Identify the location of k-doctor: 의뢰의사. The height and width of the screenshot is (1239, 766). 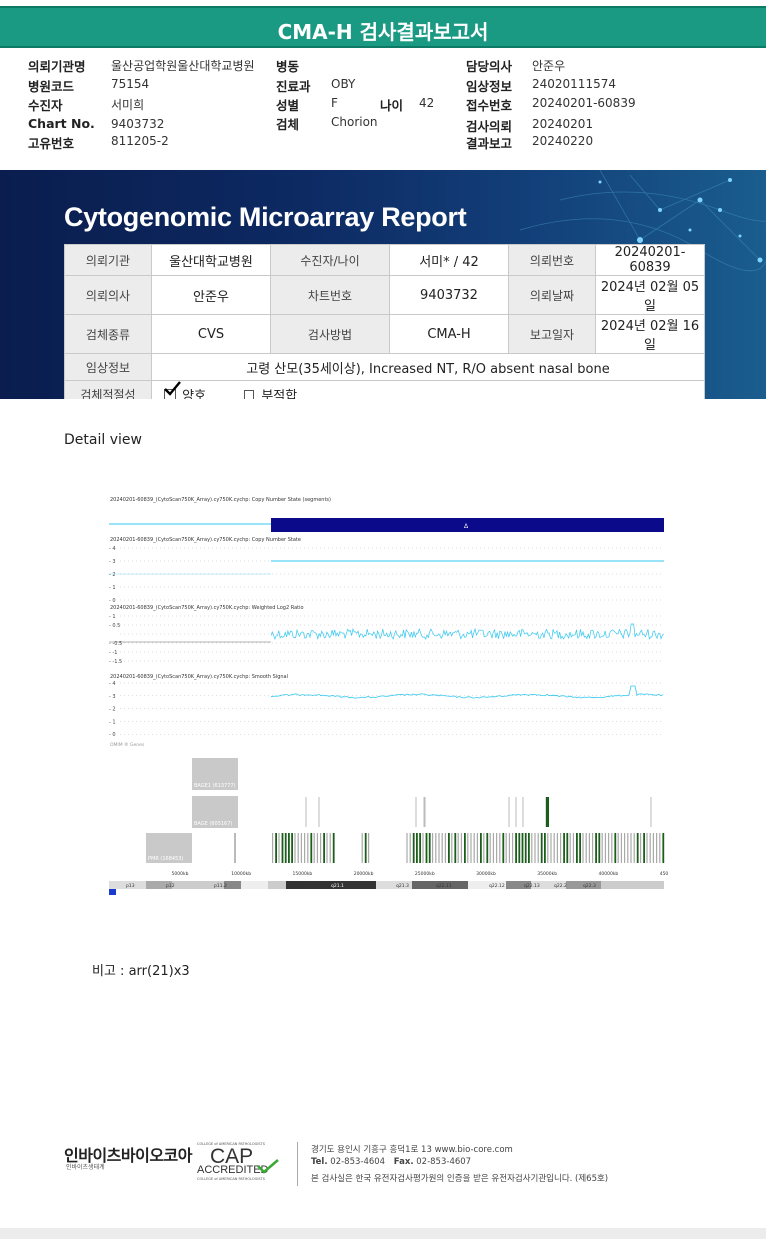
(108, 295).